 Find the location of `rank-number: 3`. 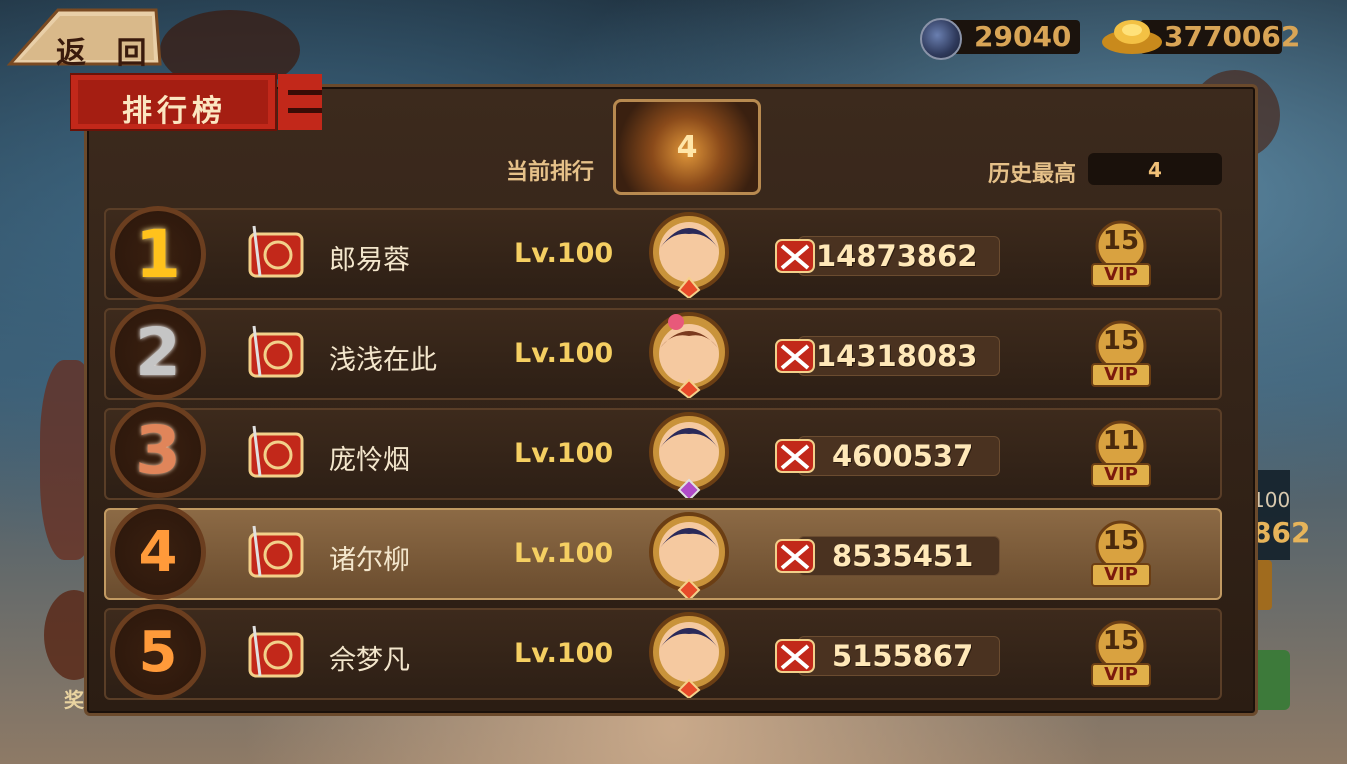

rank-number: 3 is located at coordinates (158, 450).